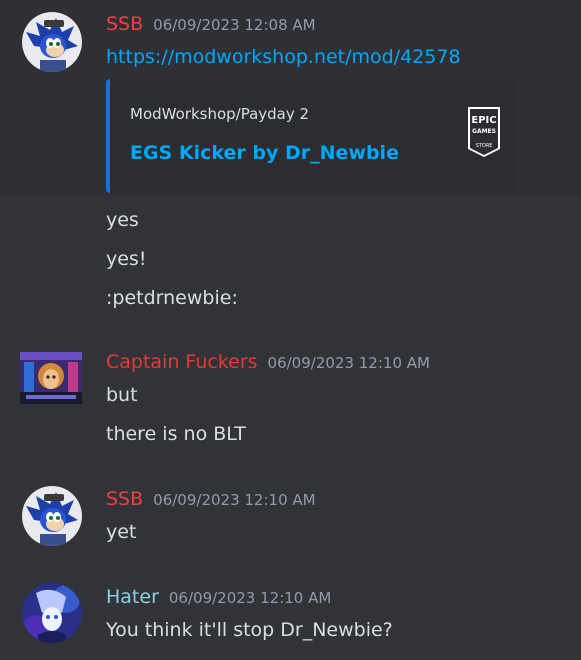 The image size is (581, 660). I want to click on embed-provider: ModWorkshop/Payday 2, so click(219, 114).